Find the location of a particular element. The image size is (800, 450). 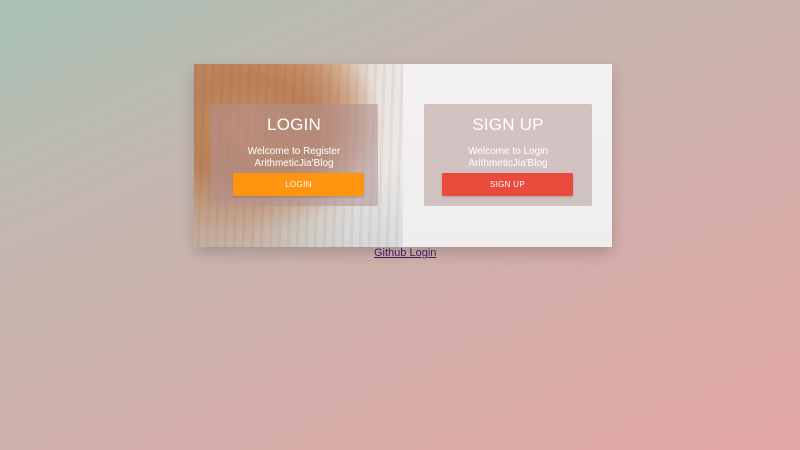

signup-desc-line2: ArithmeticJia'Blog is located at coordinates (508, 163).